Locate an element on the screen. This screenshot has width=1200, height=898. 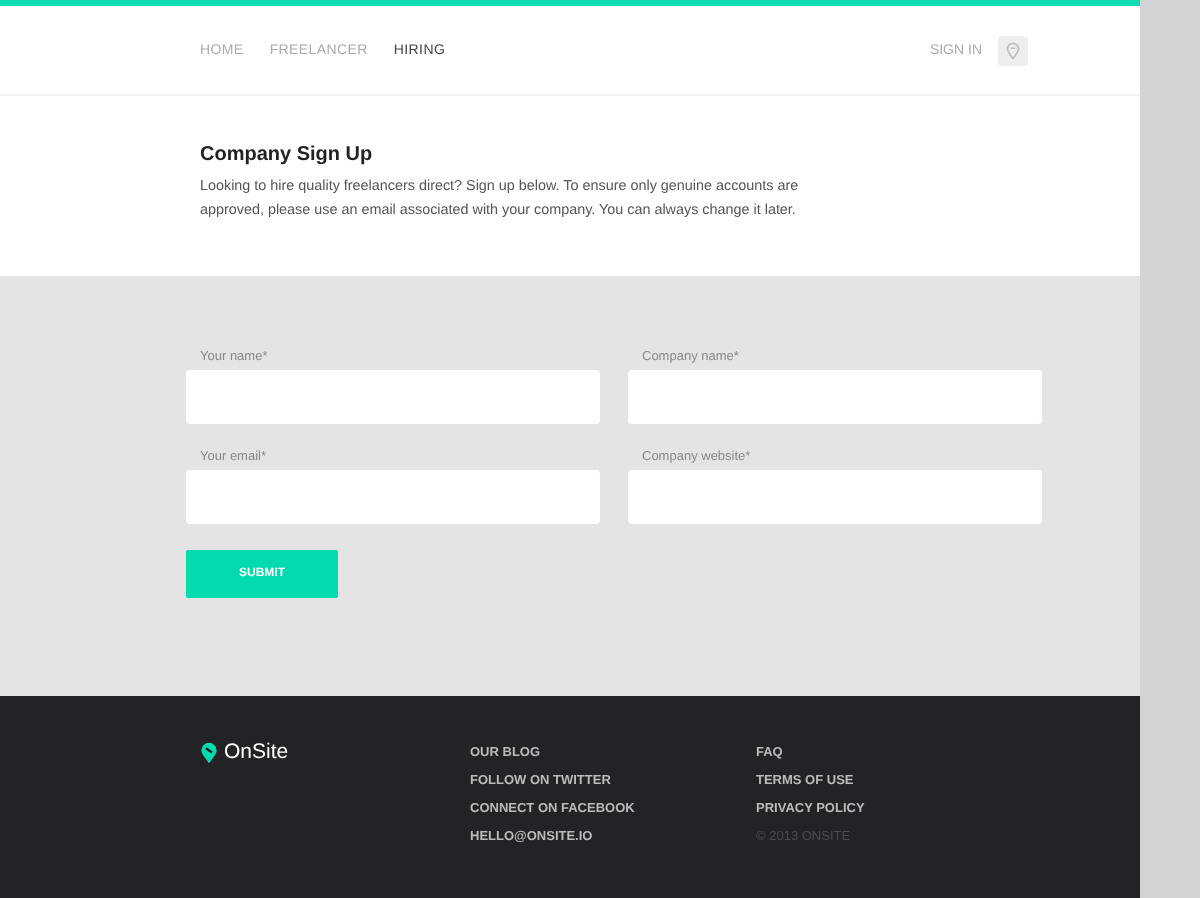
location-pin-button is located at coordinates (1013, 50).